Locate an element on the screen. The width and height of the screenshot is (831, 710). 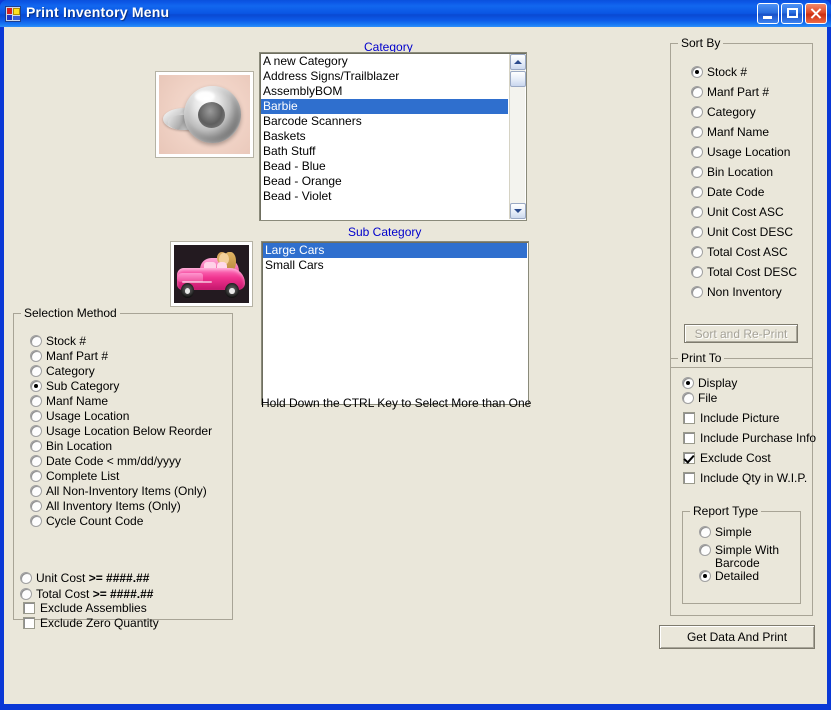
print-to-option-display: Display is located at coordinates (709, 383).